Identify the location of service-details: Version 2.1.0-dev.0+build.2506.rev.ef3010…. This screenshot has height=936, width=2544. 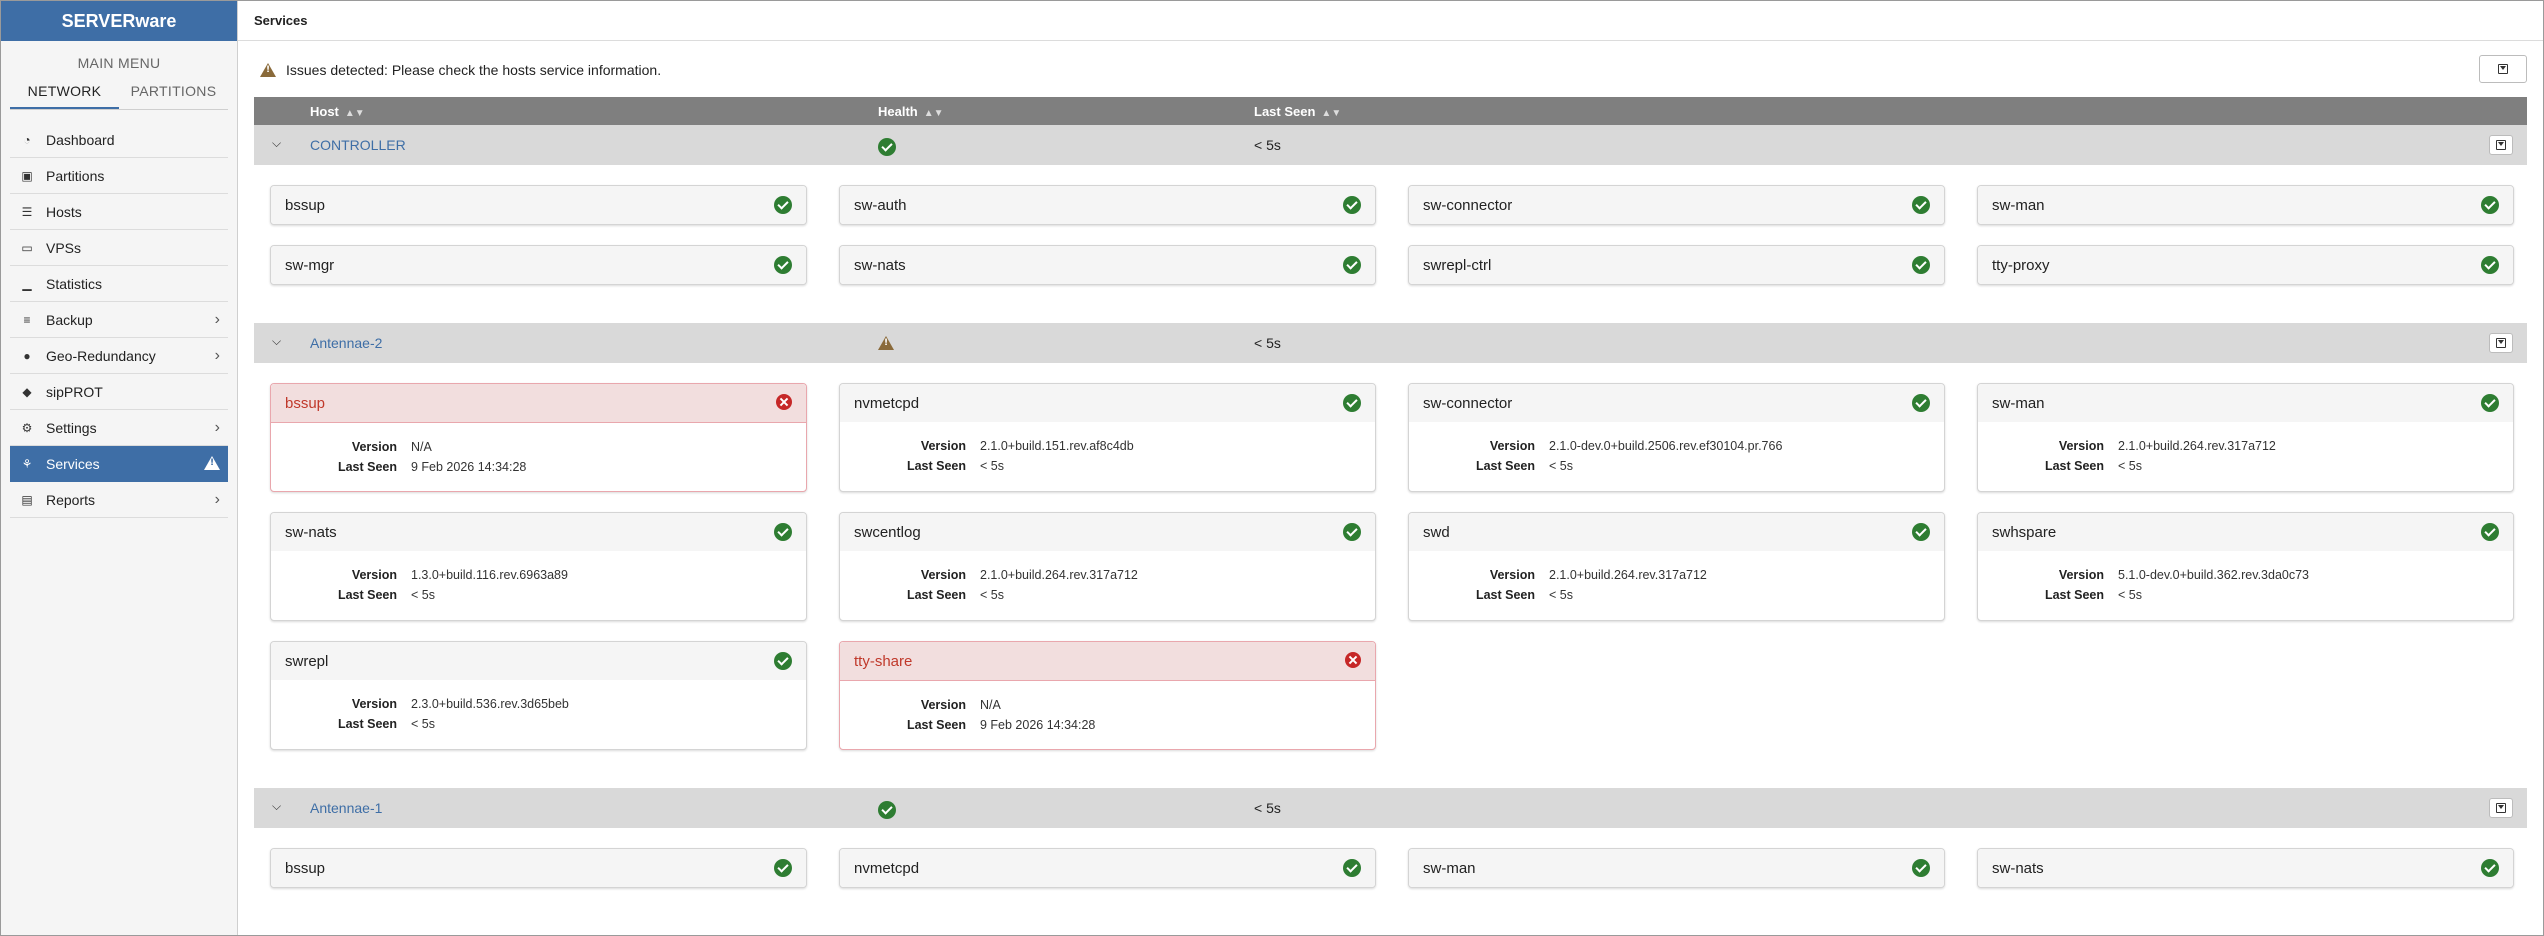
(1676, 454).